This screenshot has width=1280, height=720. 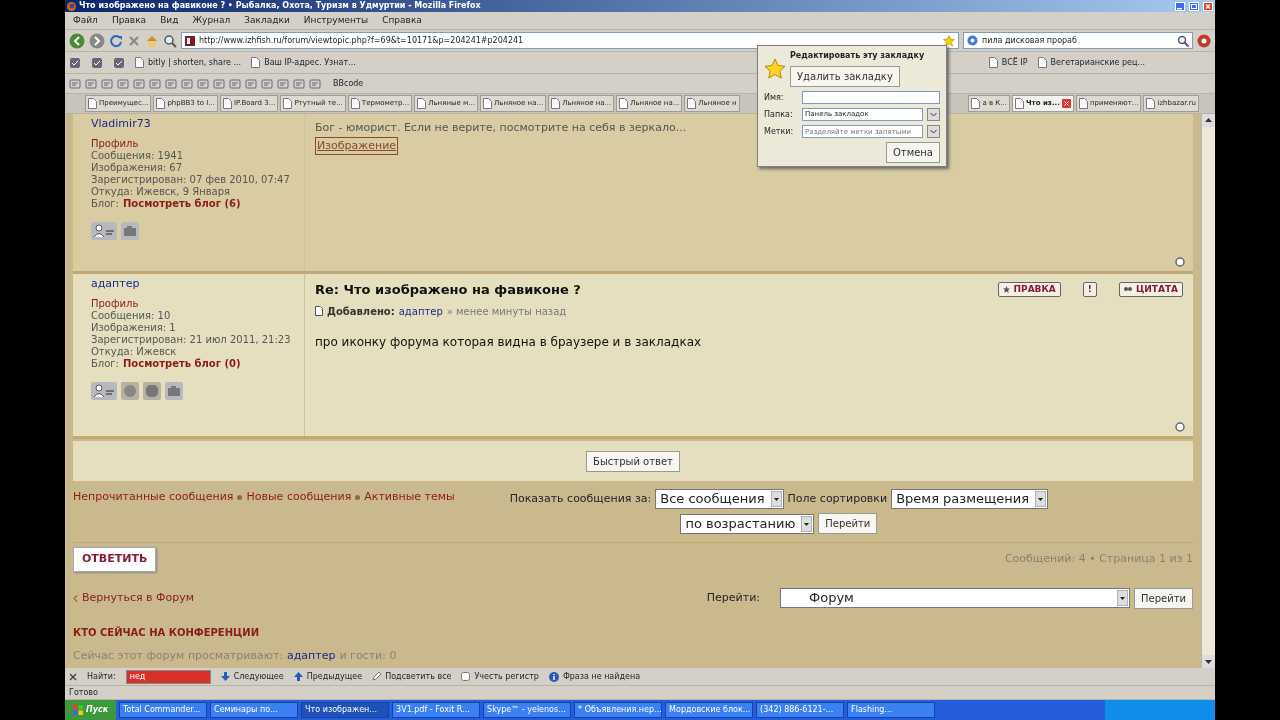 What do you see at coordinates (211, 20) in the screenshot?
I see `menu-item: Журнал` at bounding box center [211, 20].